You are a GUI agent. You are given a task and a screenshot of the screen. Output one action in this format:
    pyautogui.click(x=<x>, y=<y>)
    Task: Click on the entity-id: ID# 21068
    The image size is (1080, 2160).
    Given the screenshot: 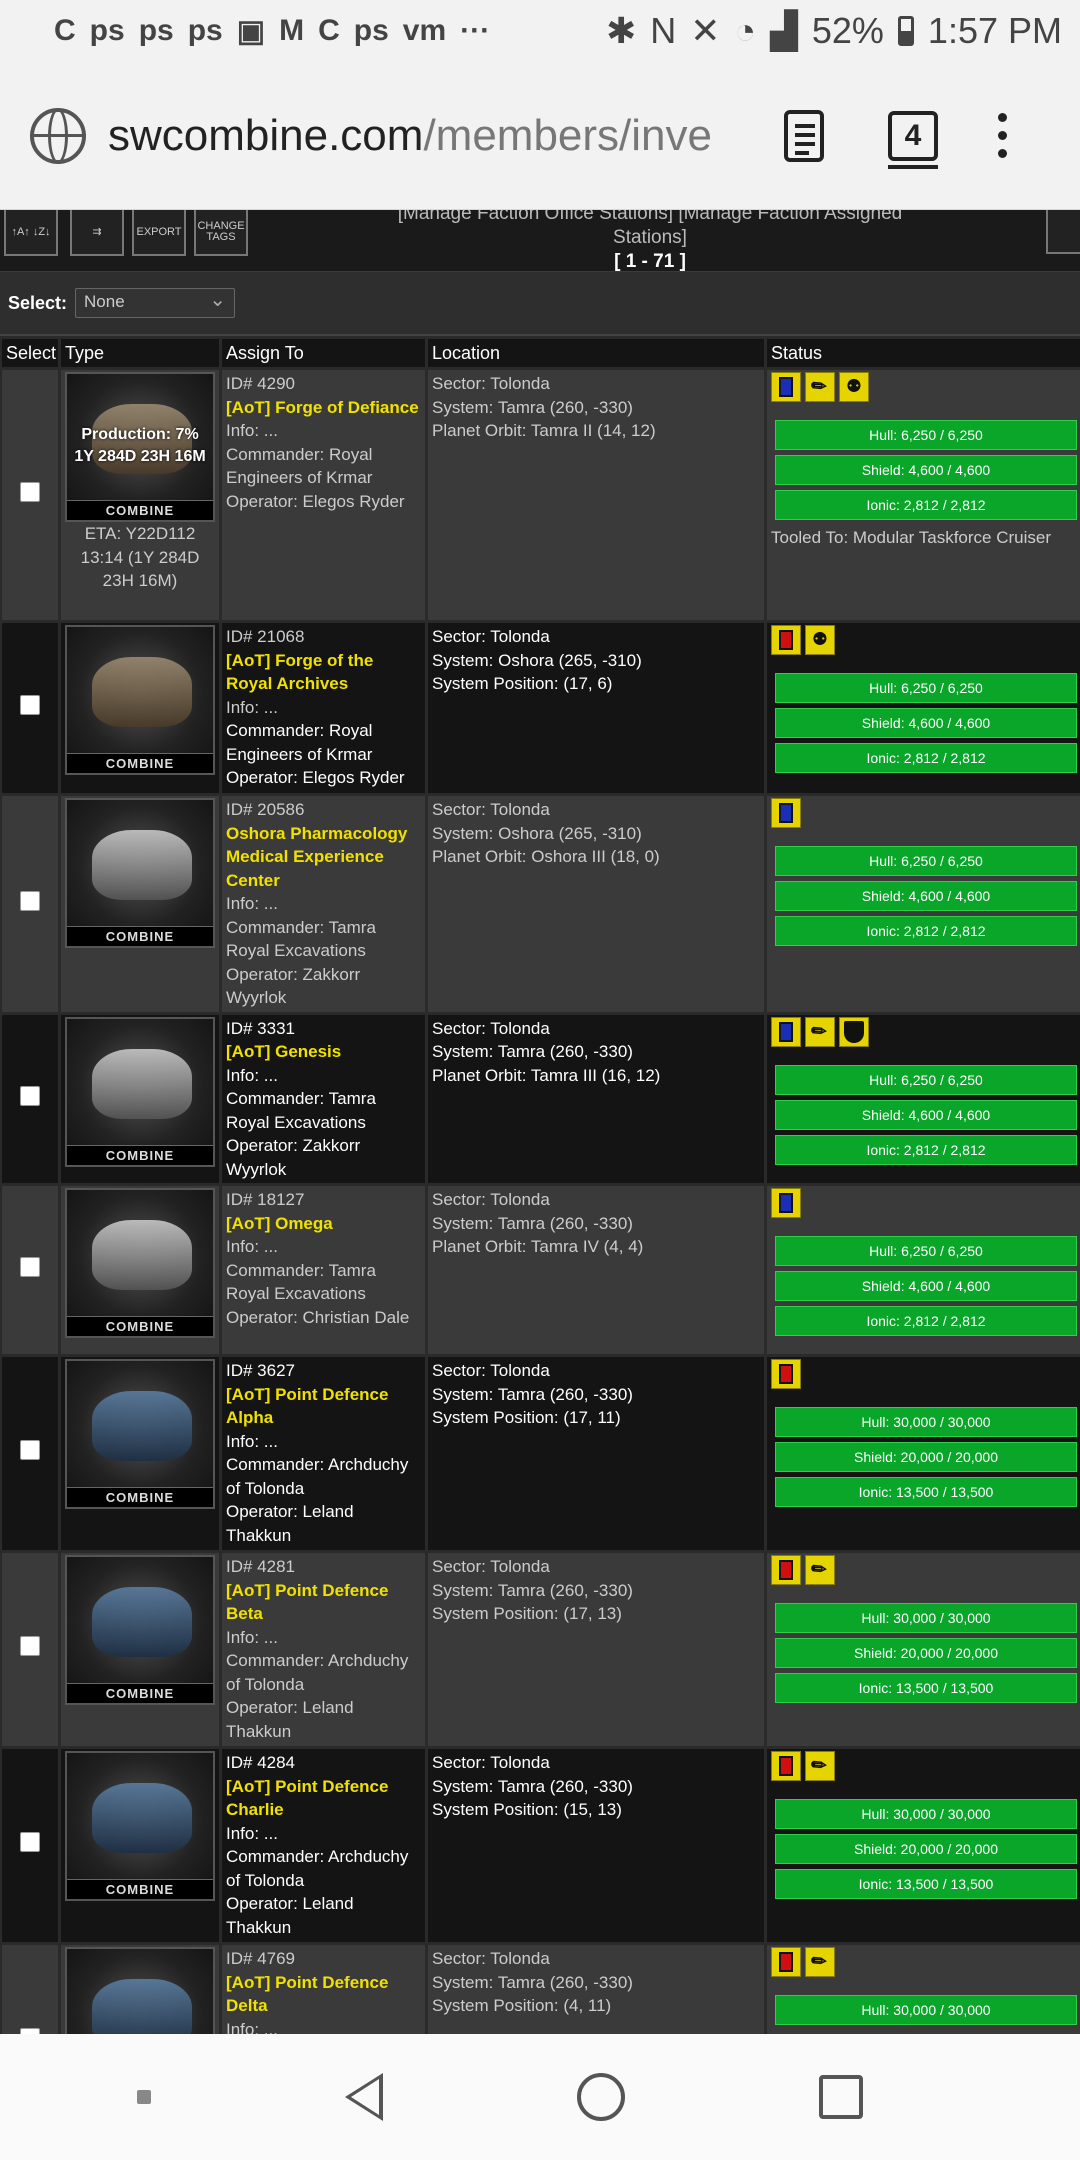 What is the action you would take?
    pyautogui.click(x=265, y=636)
    